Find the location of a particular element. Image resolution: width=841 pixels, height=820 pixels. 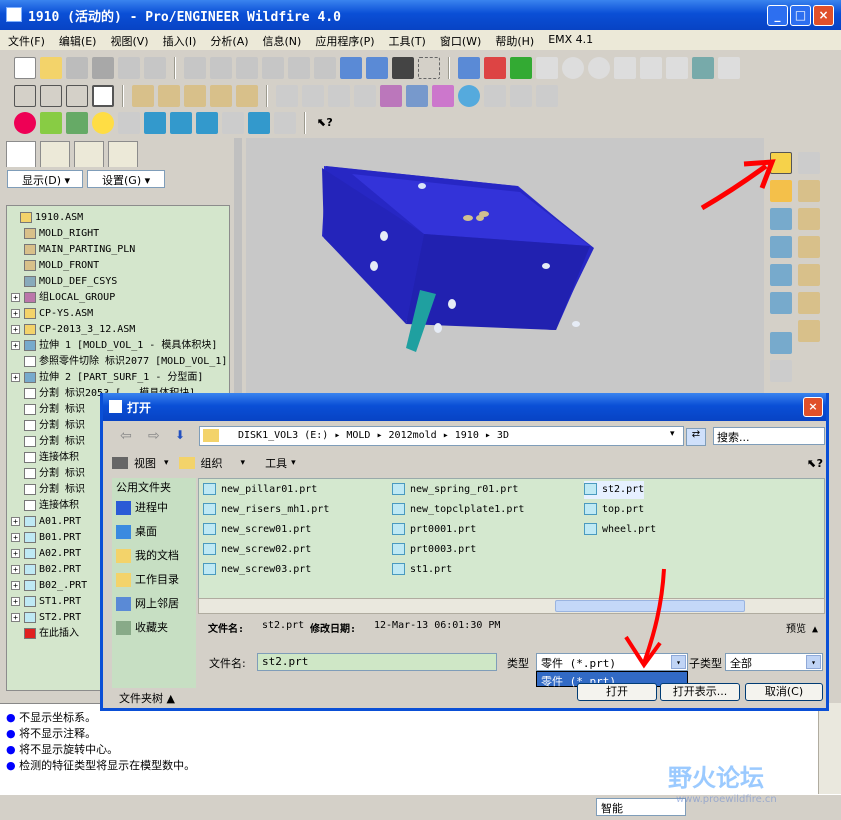

tree-item: + 拉伸 2 [PART_SURF_1 - 分型面] is located at coordinates (107, 378).